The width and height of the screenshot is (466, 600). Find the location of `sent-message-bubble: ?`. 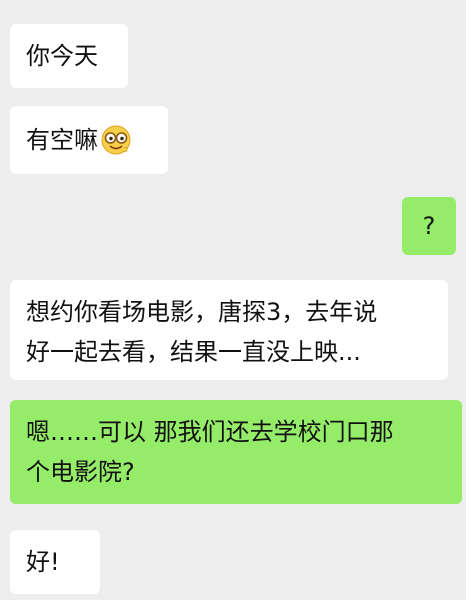

sent-message-bubble: ? is located at coordinates (429, 226).